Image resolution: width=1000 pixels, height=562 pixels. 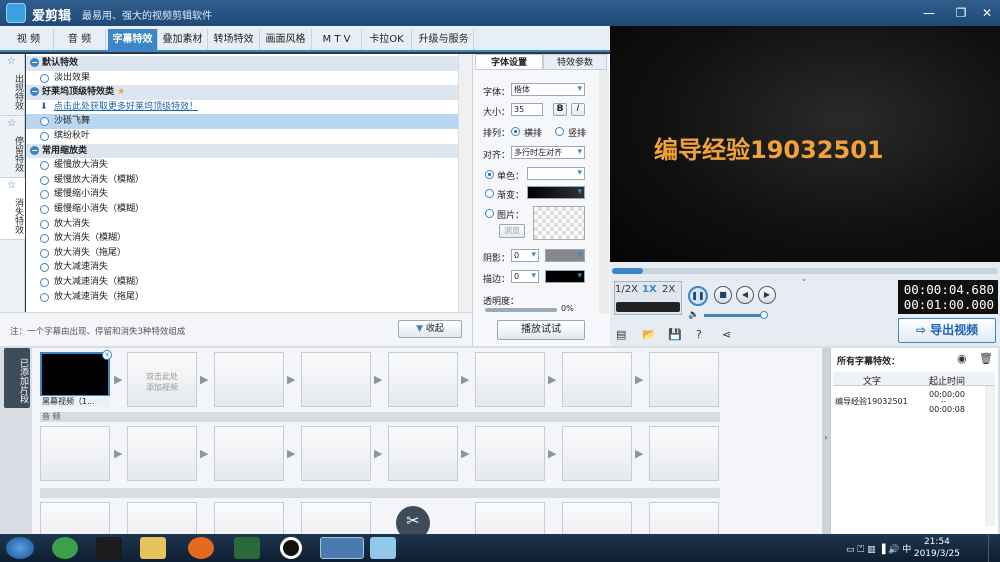 What do you see at coordinates (242, 136) in the screenshot?
I see `effect-item: 缤纷秋叶` at bounding box center [242, 136].